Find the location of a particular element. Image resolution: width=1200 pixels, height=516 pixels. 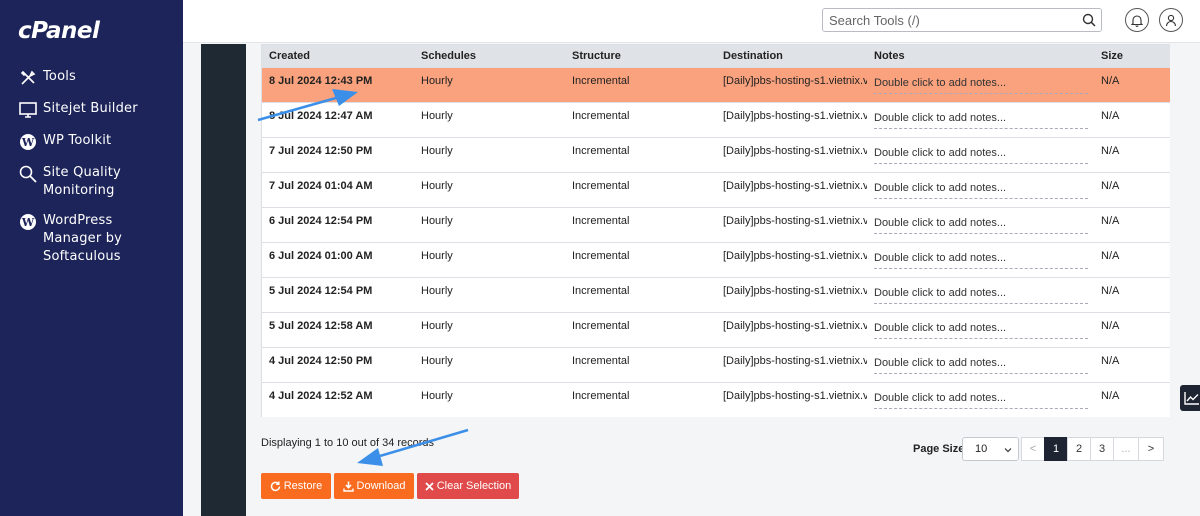

chart-icon is located at coordinates (1191, 398).